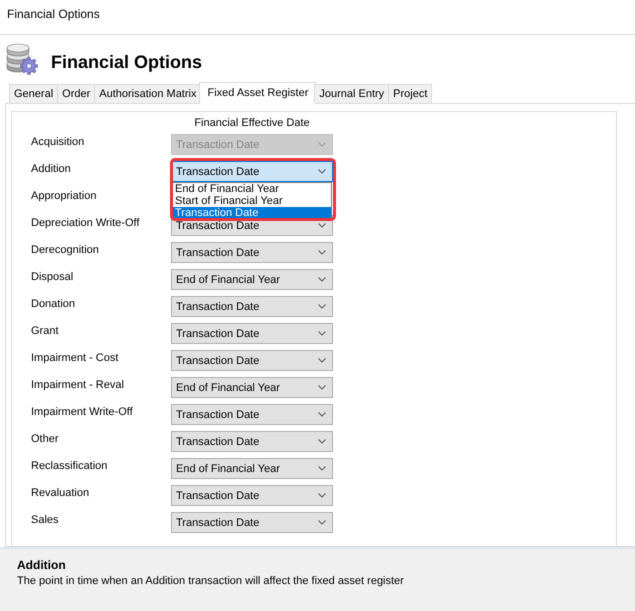 Image resolution: width=635 pixels, height=611 pixels. What do you see at coordinates (65, 250) in the screenshot?
I see `field-label: Derecognition` at bounding box center [65, 250].